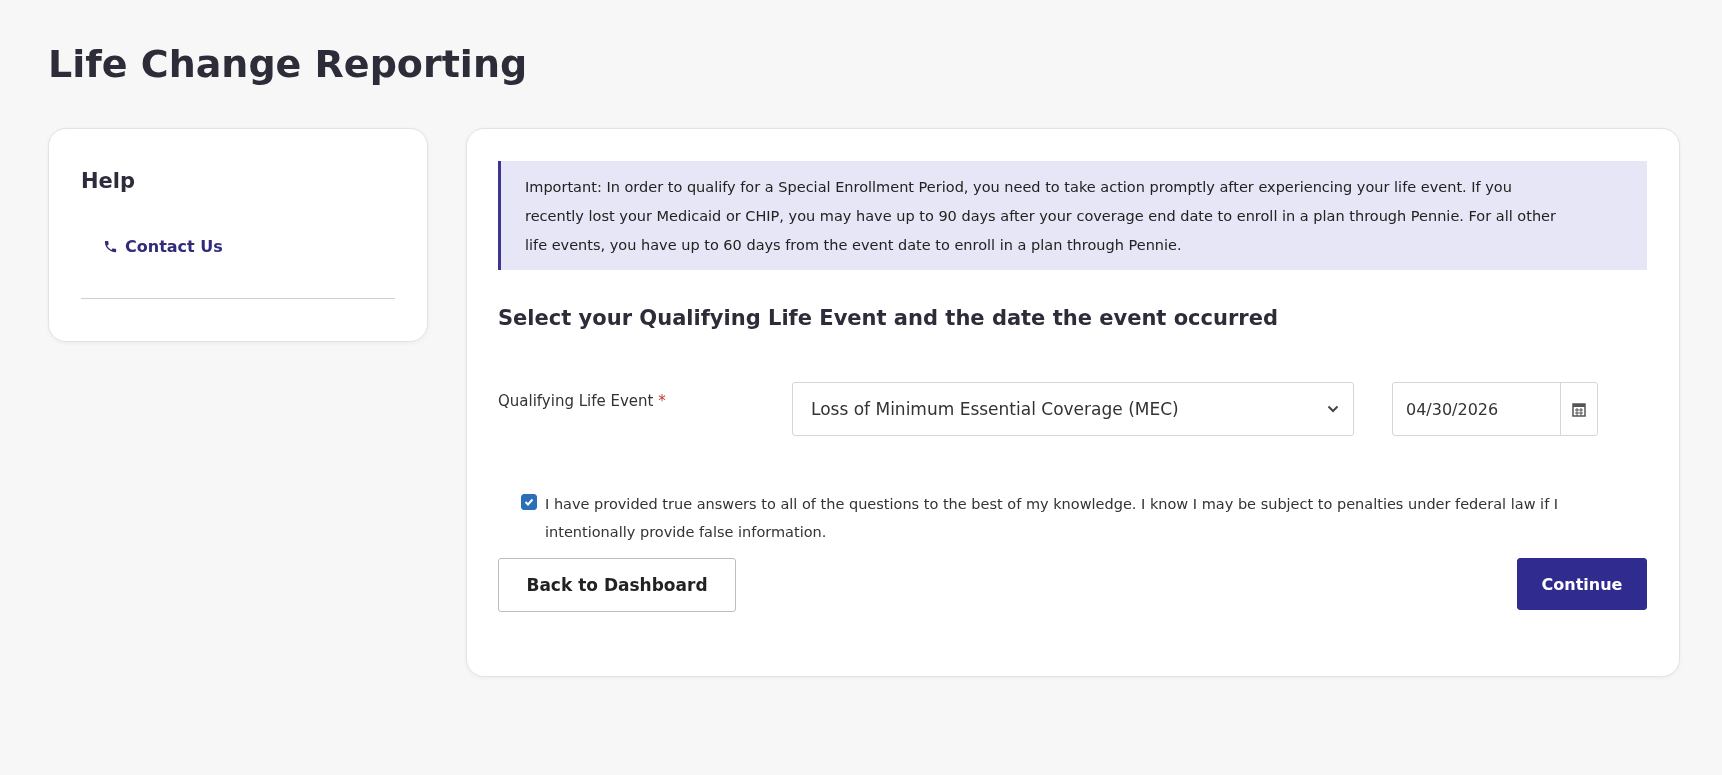 The width and height of the screenshot is (1722, 775). I want to click on page-title: Life Change Reporting, so click(288, 64).